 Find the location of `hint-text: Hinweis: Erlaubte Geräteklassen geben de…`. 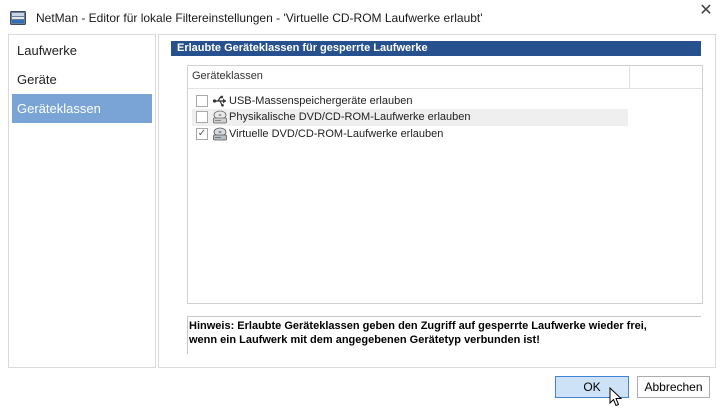

hint-text: Hinweis: Erlaubte Geräteklassen geben de… is located at coordinates (444, 335).